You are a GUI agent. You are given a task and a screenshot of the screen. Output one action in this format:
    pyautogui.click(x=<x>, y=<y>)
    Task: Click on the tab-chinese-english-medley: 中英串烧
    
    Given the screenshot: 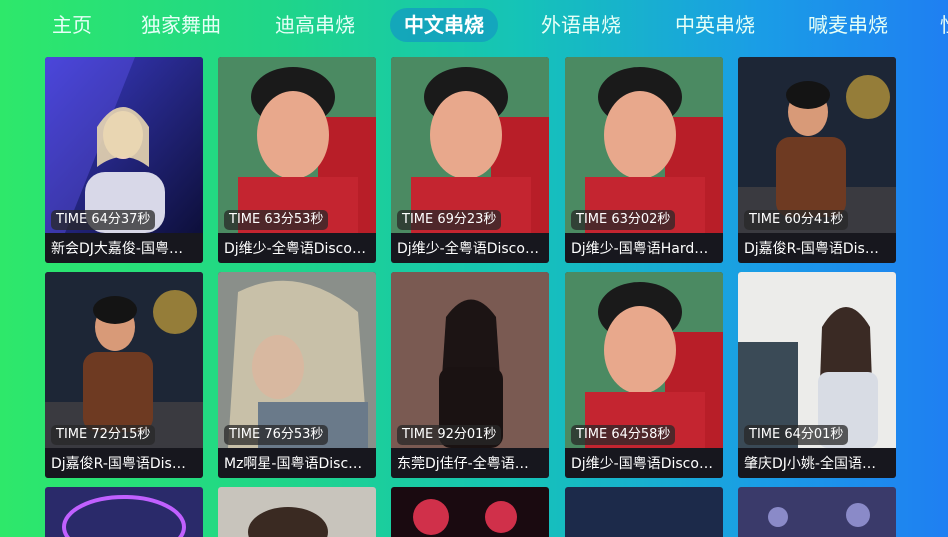 What is the action you would take?
    pyautogui.click(x=715, y=25)
    